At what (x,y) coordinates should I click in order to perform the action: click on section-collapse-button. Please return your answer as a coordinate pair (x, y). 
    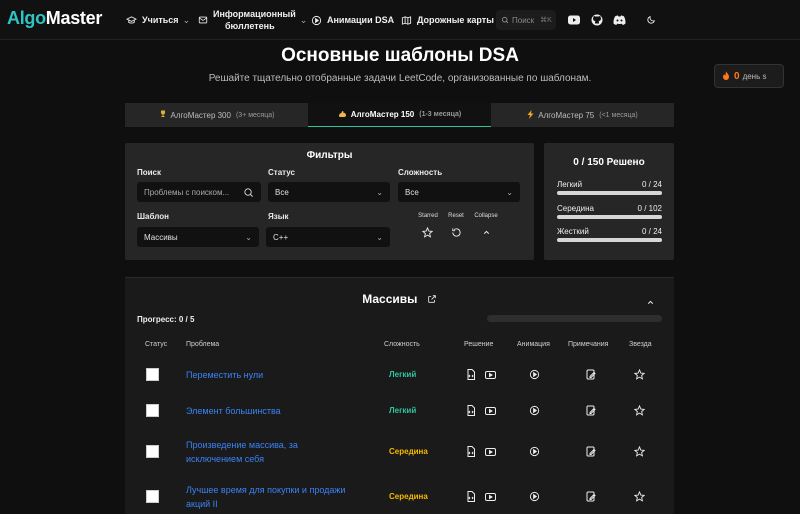
    Looking at the image, I should click on (650, 303).